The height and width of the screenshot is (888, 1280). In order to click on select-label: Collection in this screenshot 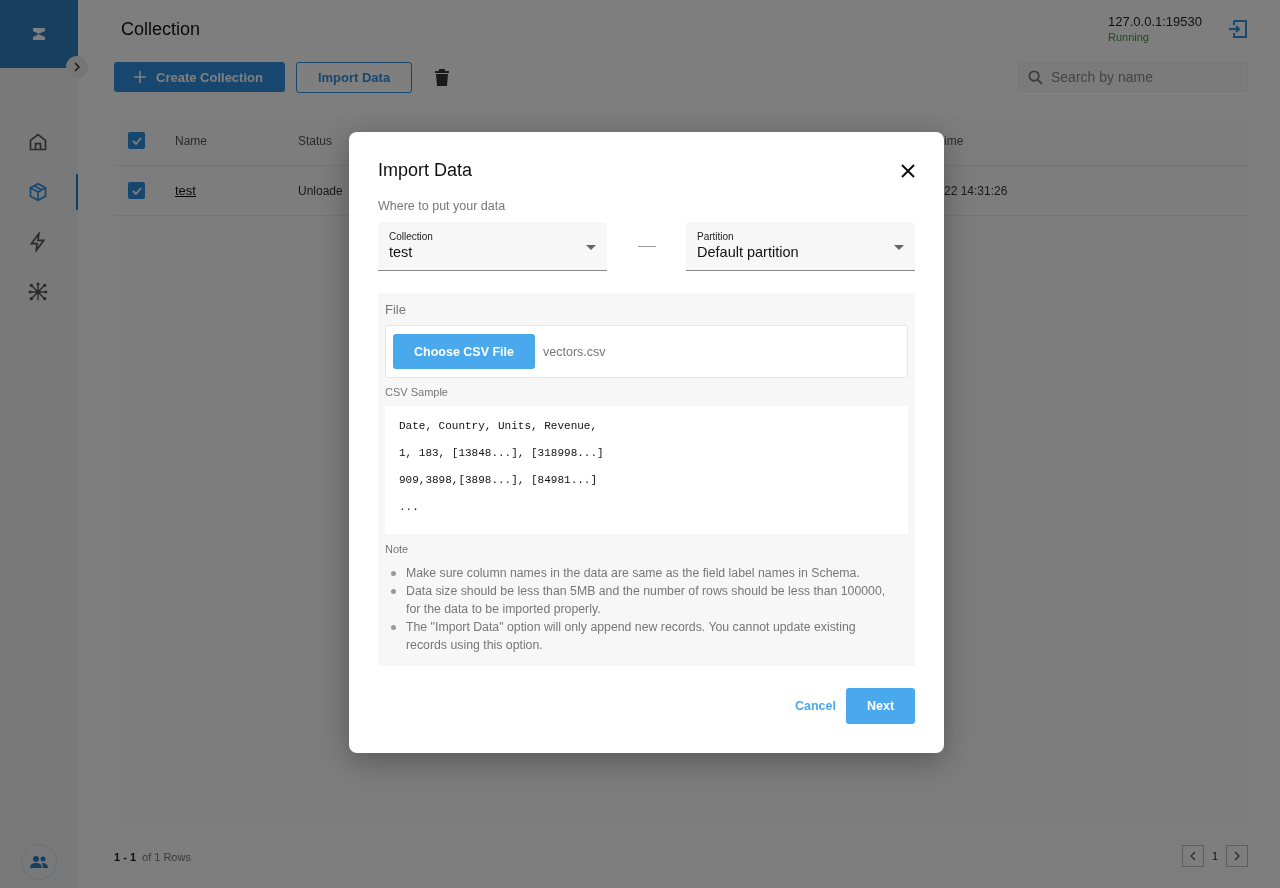, I will do `click(411, 236)`.